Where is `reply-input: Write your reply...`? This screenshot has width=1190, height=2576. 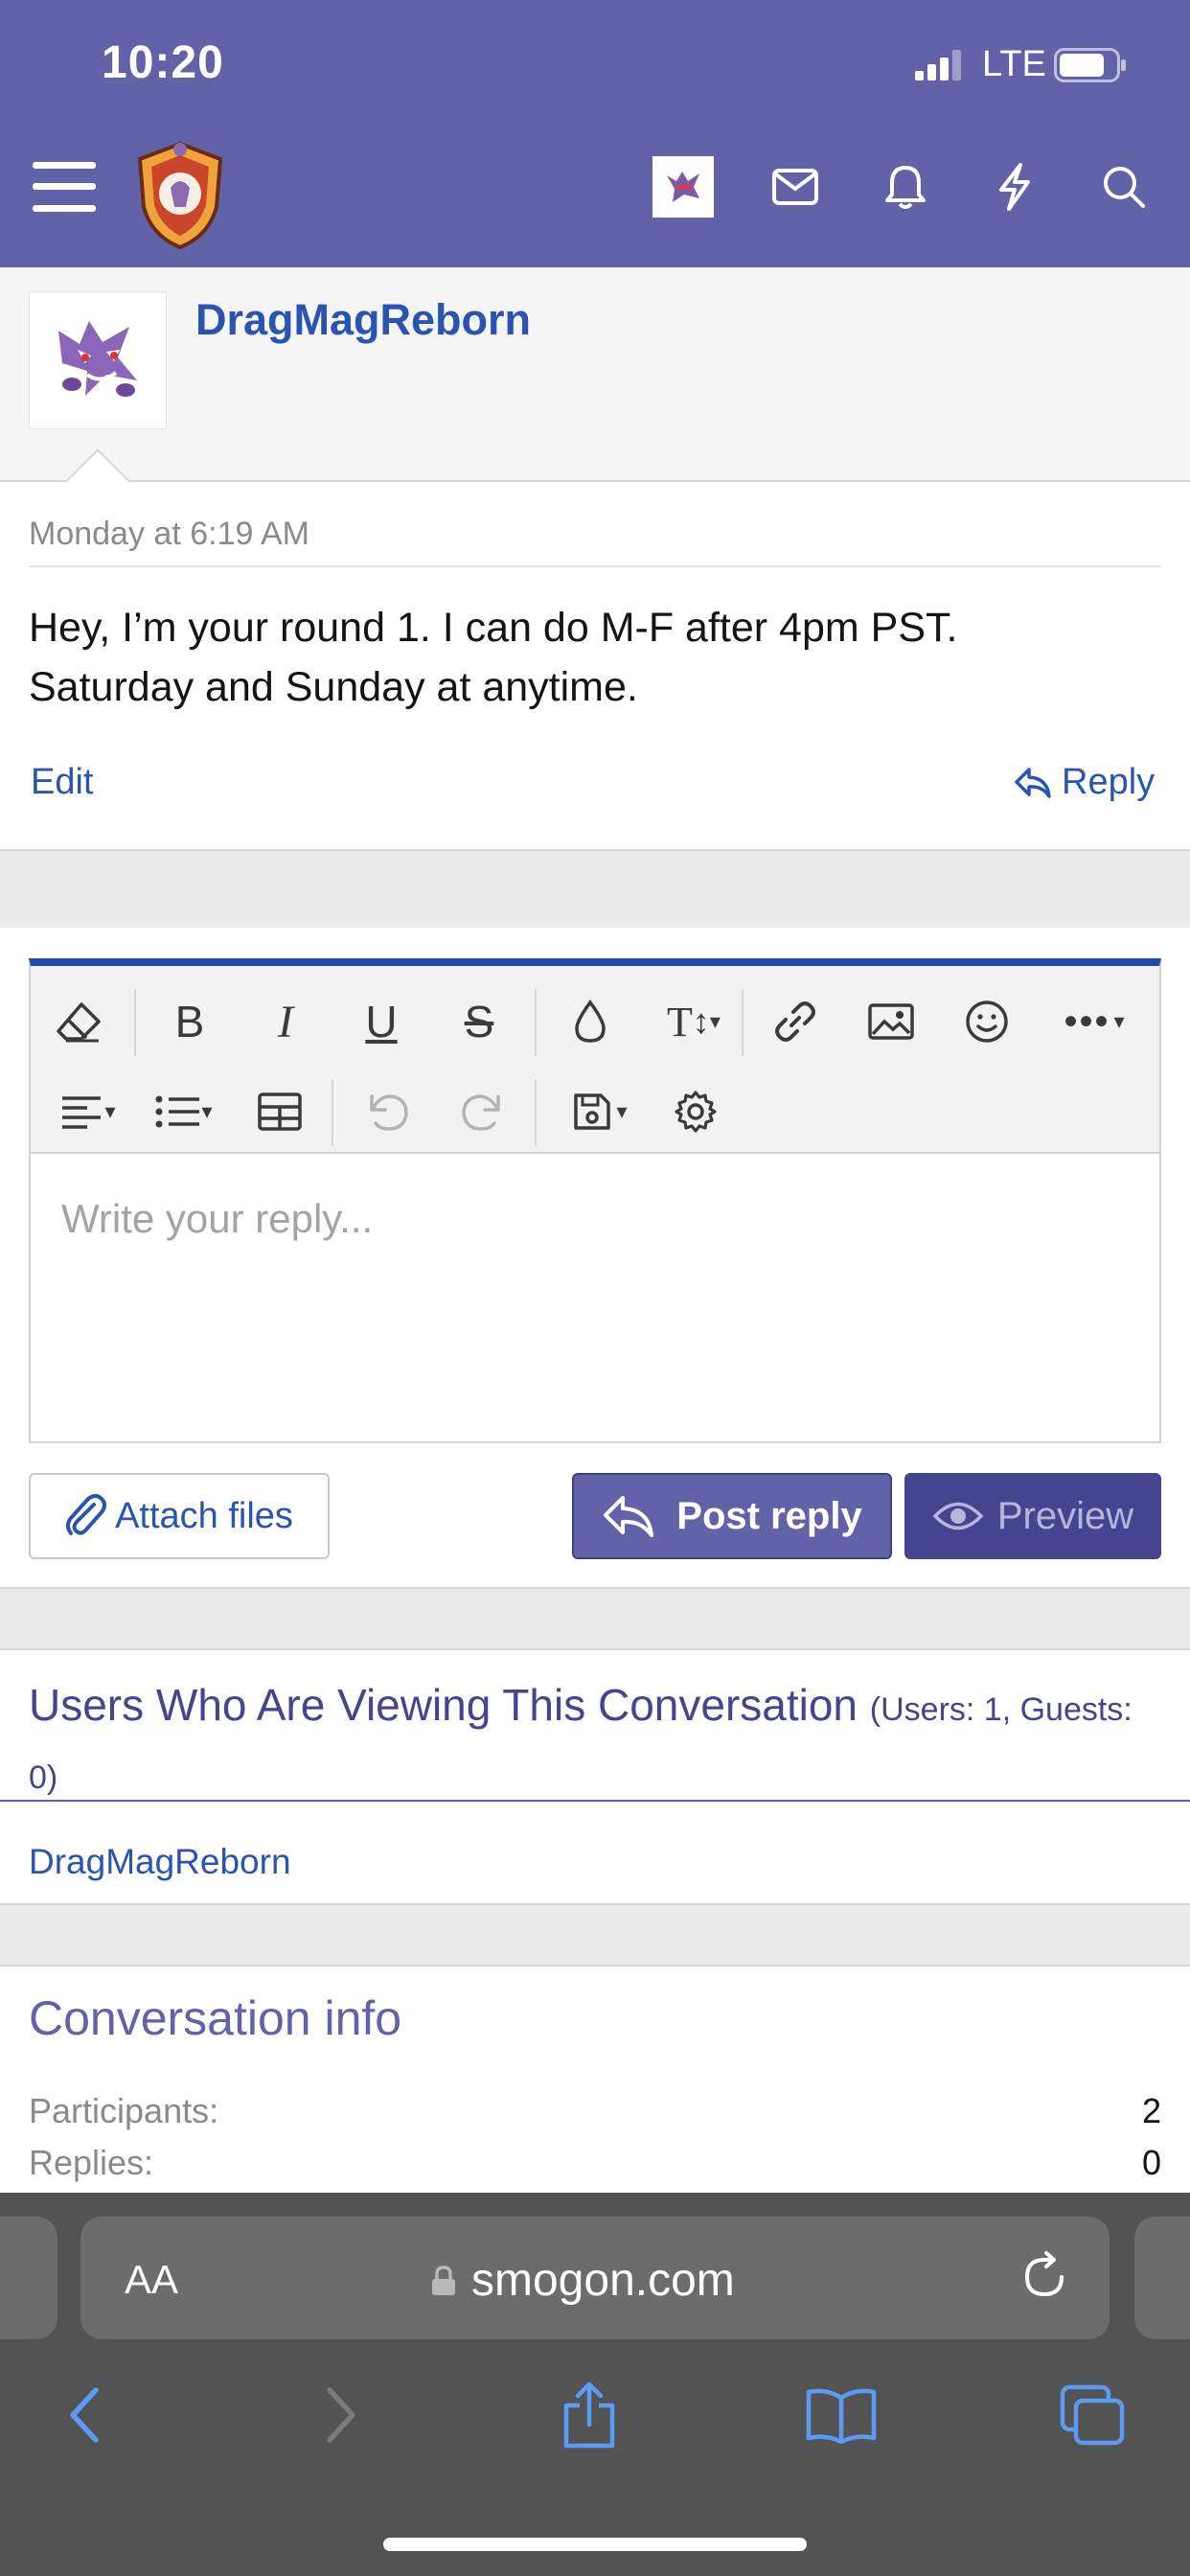 reply-input: Write your reply... is located at coordinates (217, 1219).